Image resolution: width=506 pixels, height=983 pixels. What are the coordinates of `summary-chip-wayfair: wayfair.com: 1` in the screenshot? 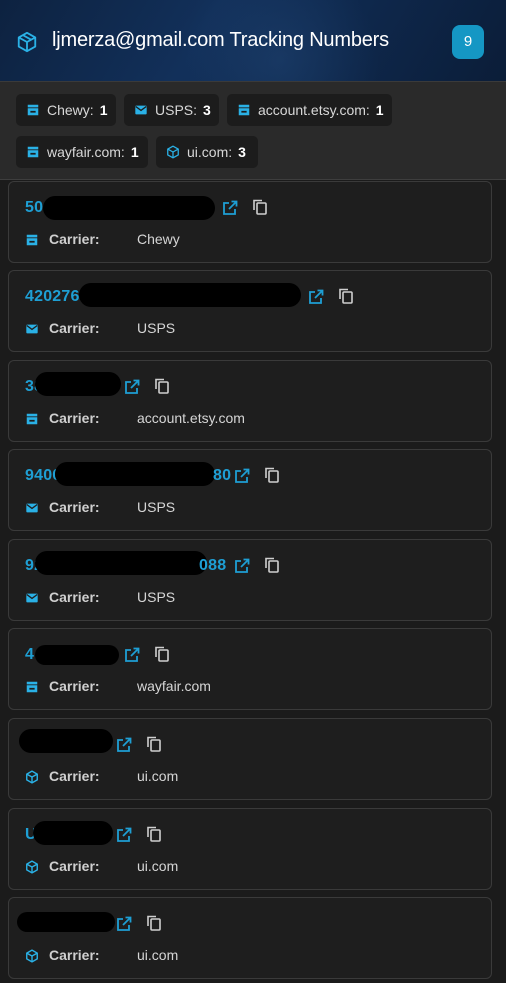 It's located at (82, 152).